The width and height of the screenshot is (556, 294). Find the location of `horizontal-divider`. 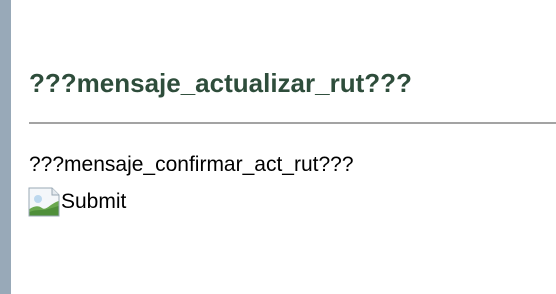

horizontal-divider is located at coordinates (292, 123).